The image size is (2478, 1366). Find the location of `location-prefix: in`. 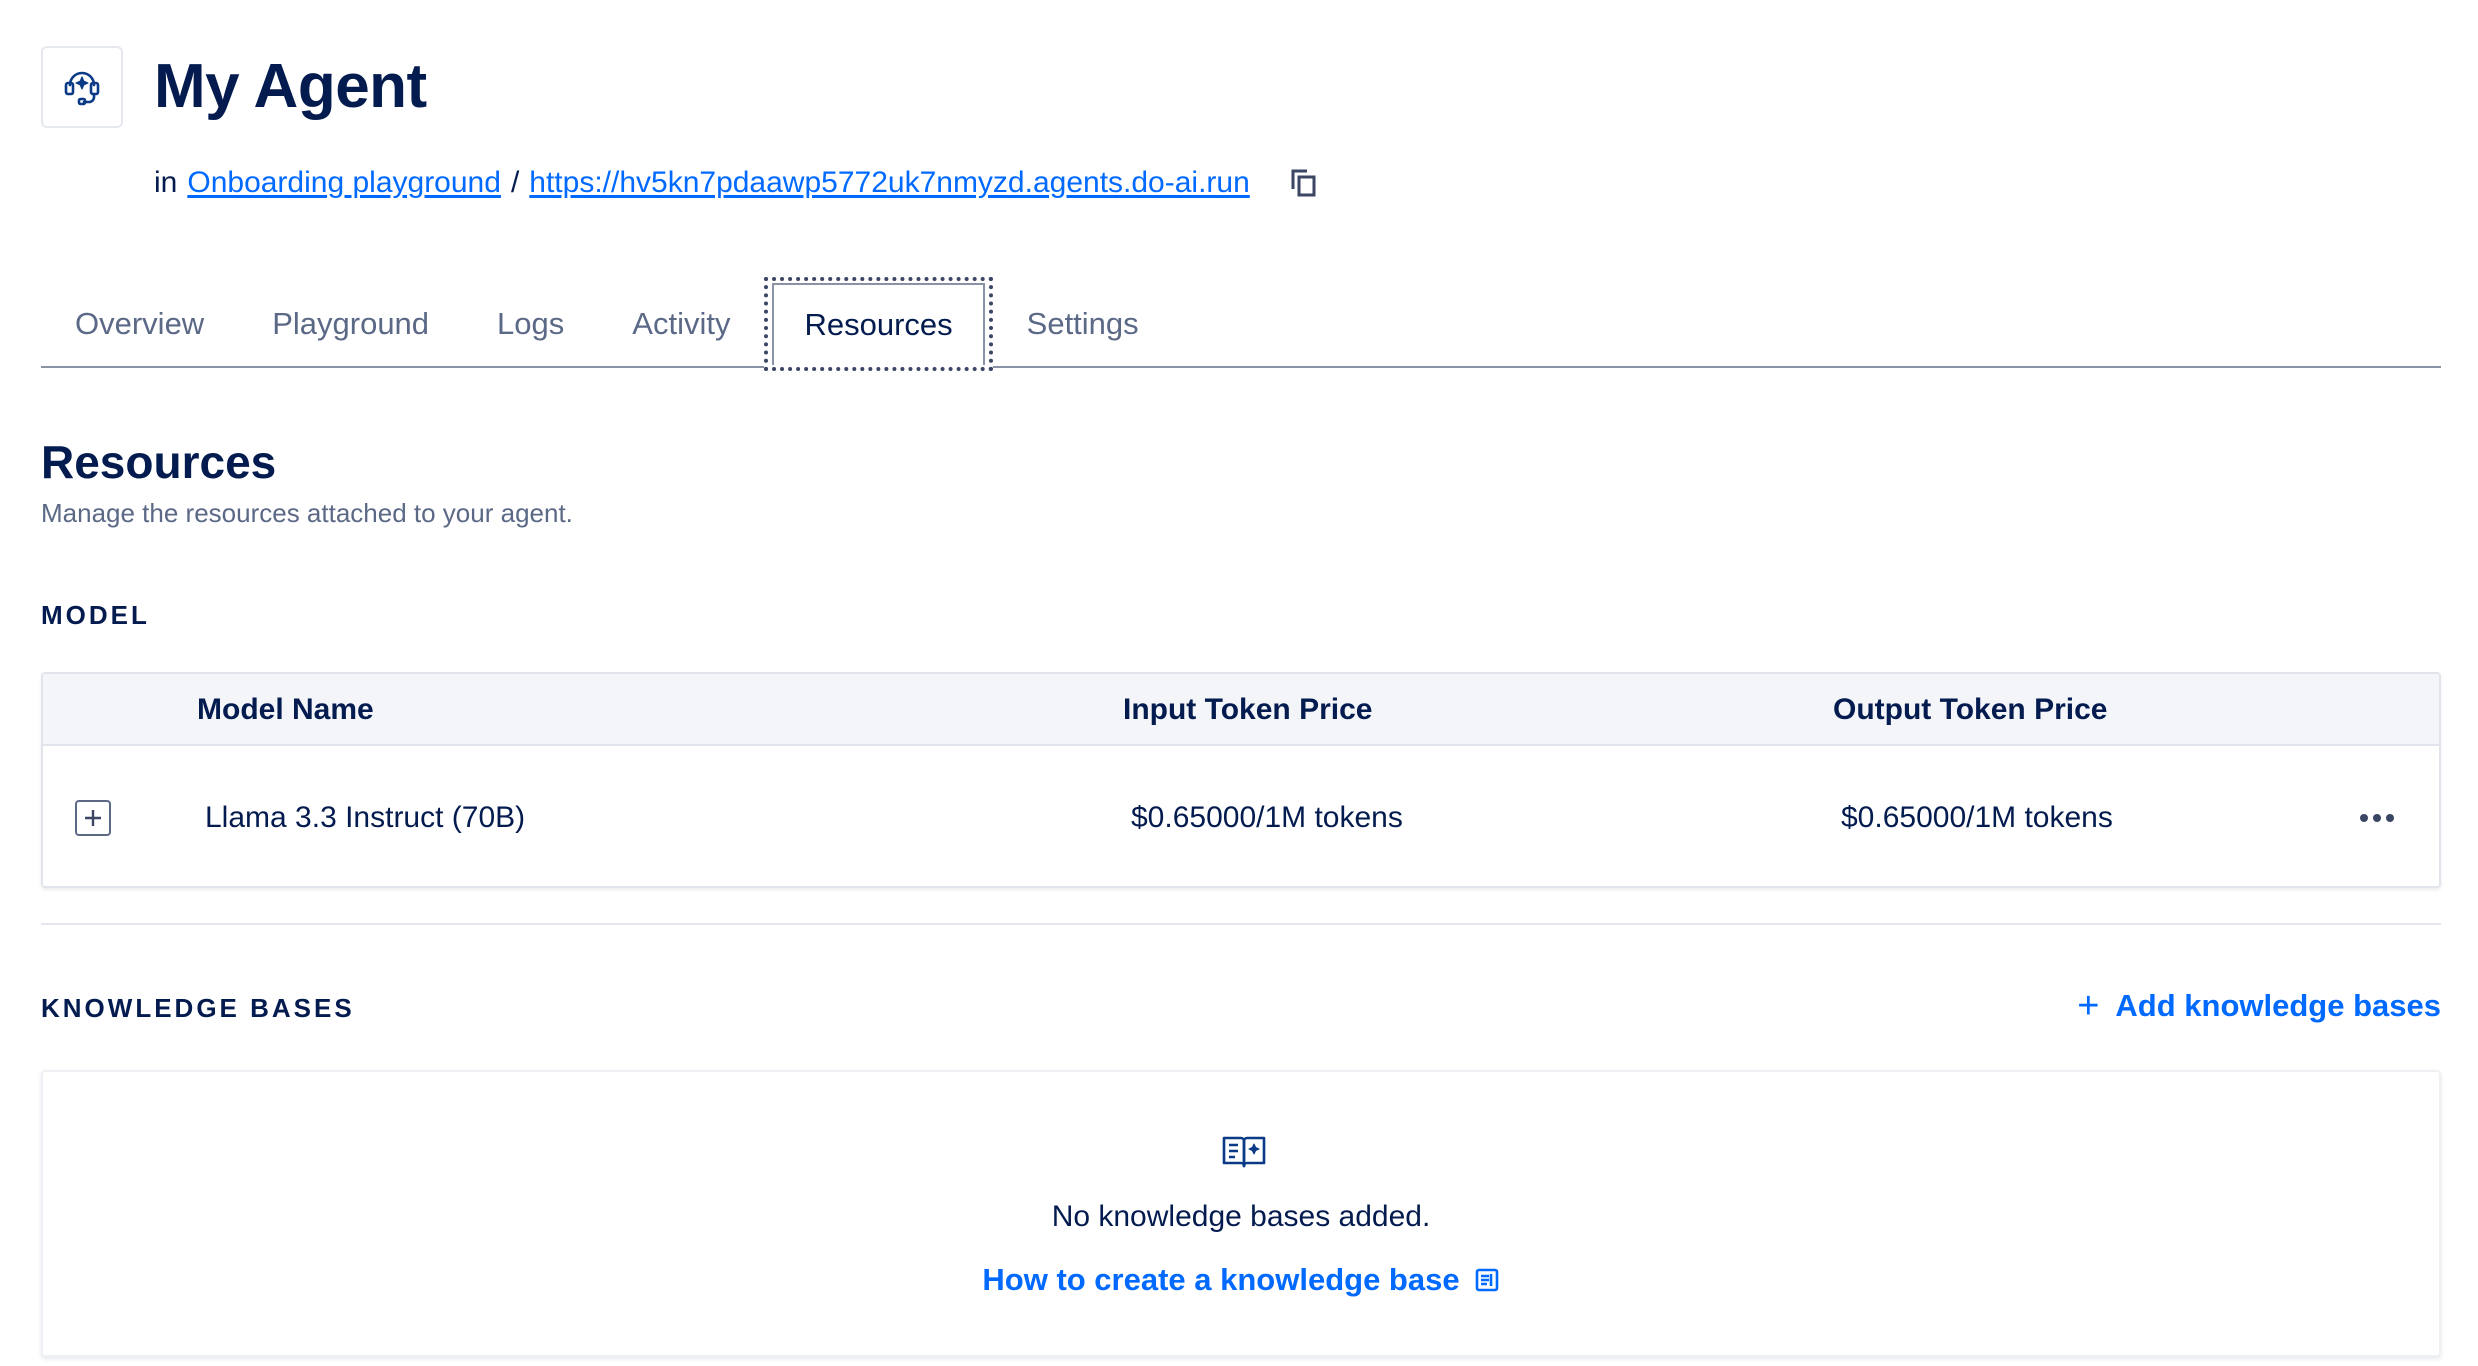

location-prefix: in is located at coordinates (166, 182).